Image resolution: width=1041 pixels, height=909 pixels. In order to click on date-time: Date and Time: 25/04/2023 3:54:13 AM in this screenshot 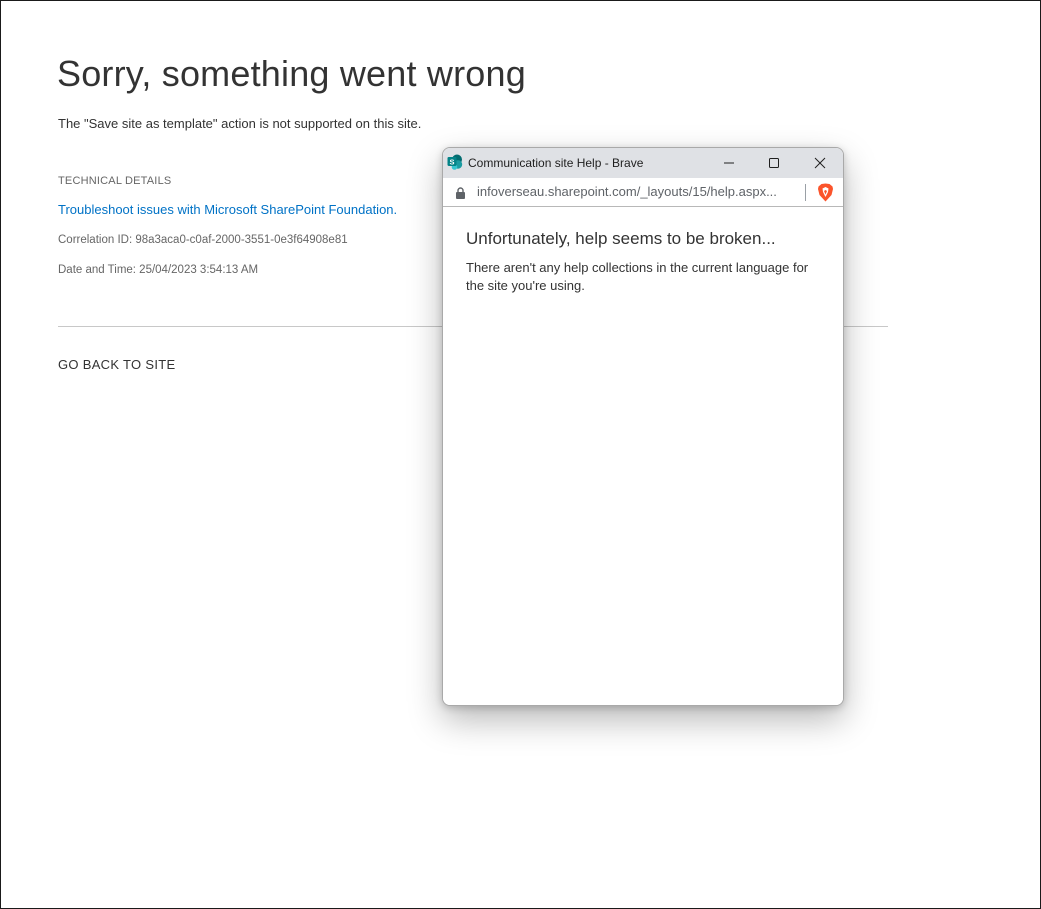, I will do `click(158, 270)`.